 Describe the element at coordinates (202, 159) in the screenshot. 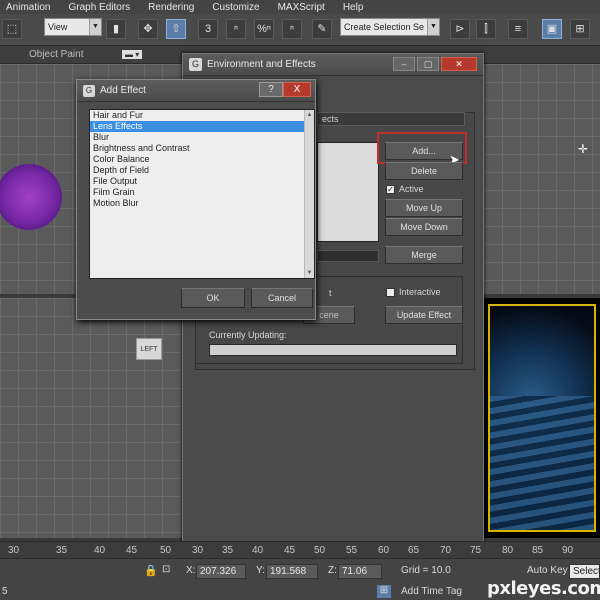

I see `effect-item-color-balance: Color Balance` at that location.